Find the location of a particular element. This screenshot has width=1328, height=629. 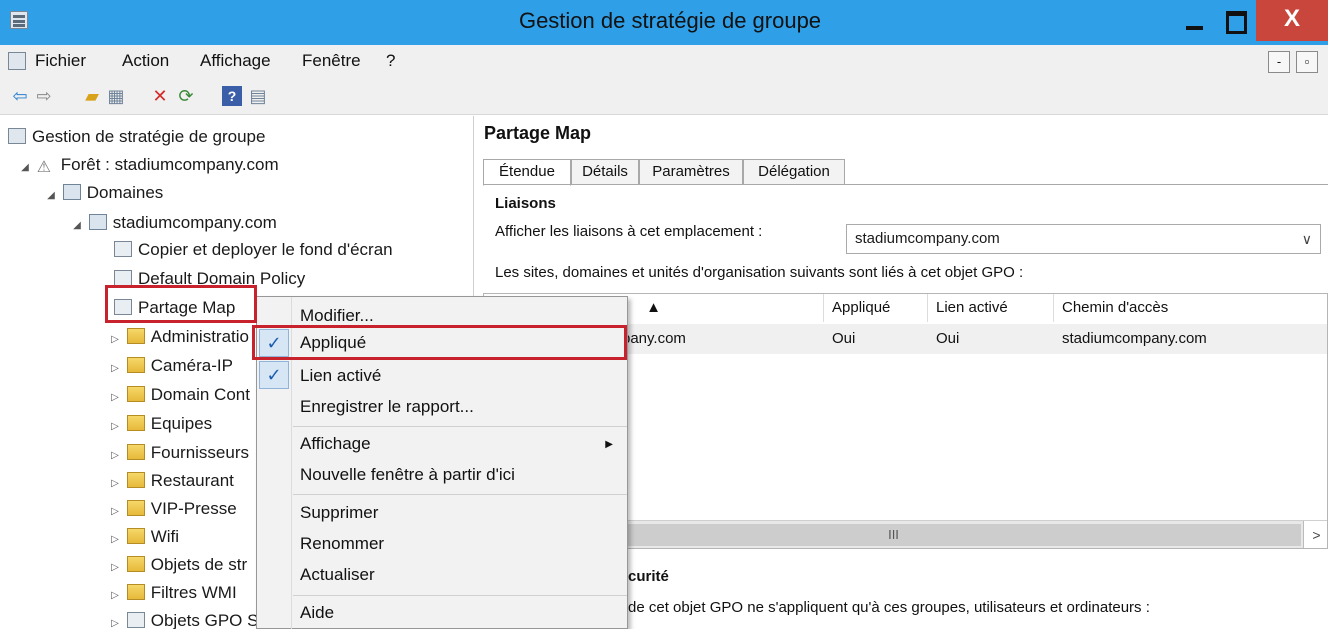

tree-ou: ▷ Domain Cont is located at coordinates (179, 395).